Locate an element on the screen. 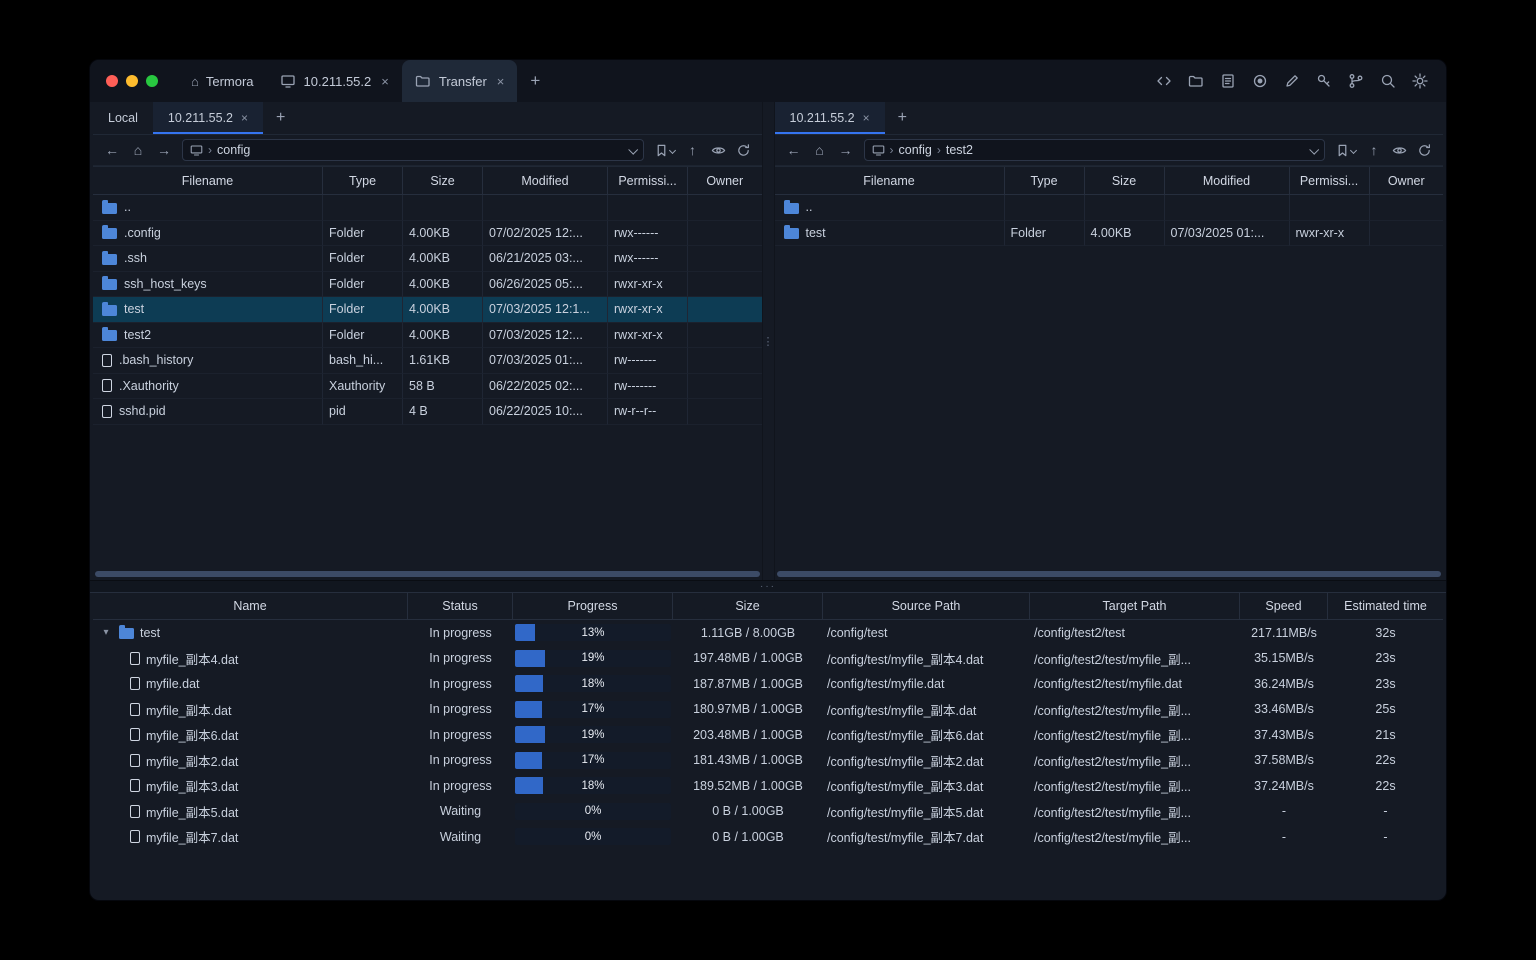 Image resolution: width=1536 pixels, height=960 pixels. path-breadcrumb: › config is located at coordinates (413, 150).